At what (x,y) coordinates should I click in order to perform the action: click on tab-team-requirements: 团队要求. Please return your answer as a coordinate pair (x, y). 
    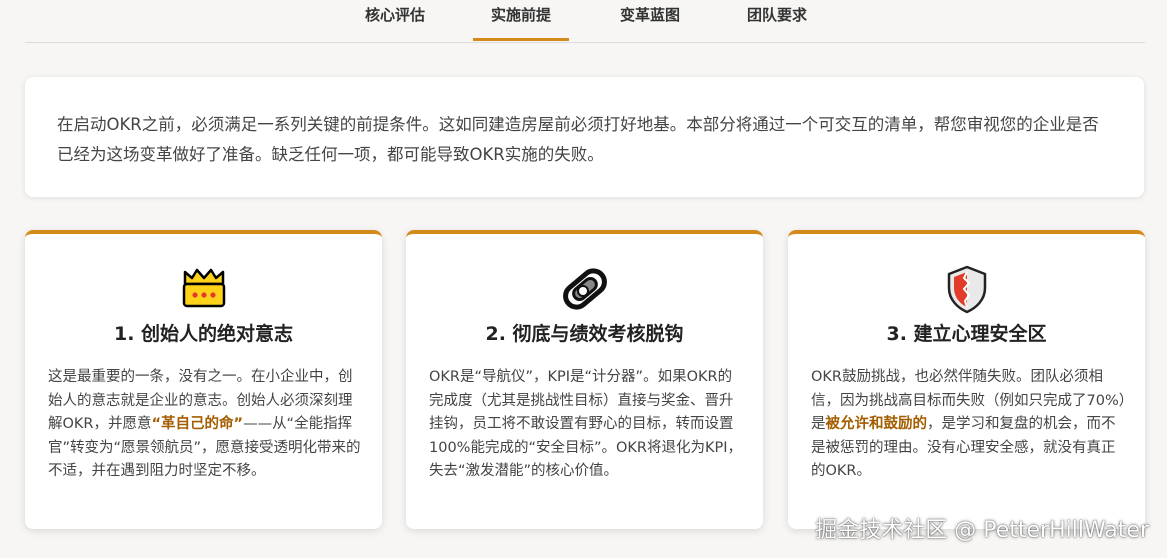
    Looking at the image, I should click on (777, 20).